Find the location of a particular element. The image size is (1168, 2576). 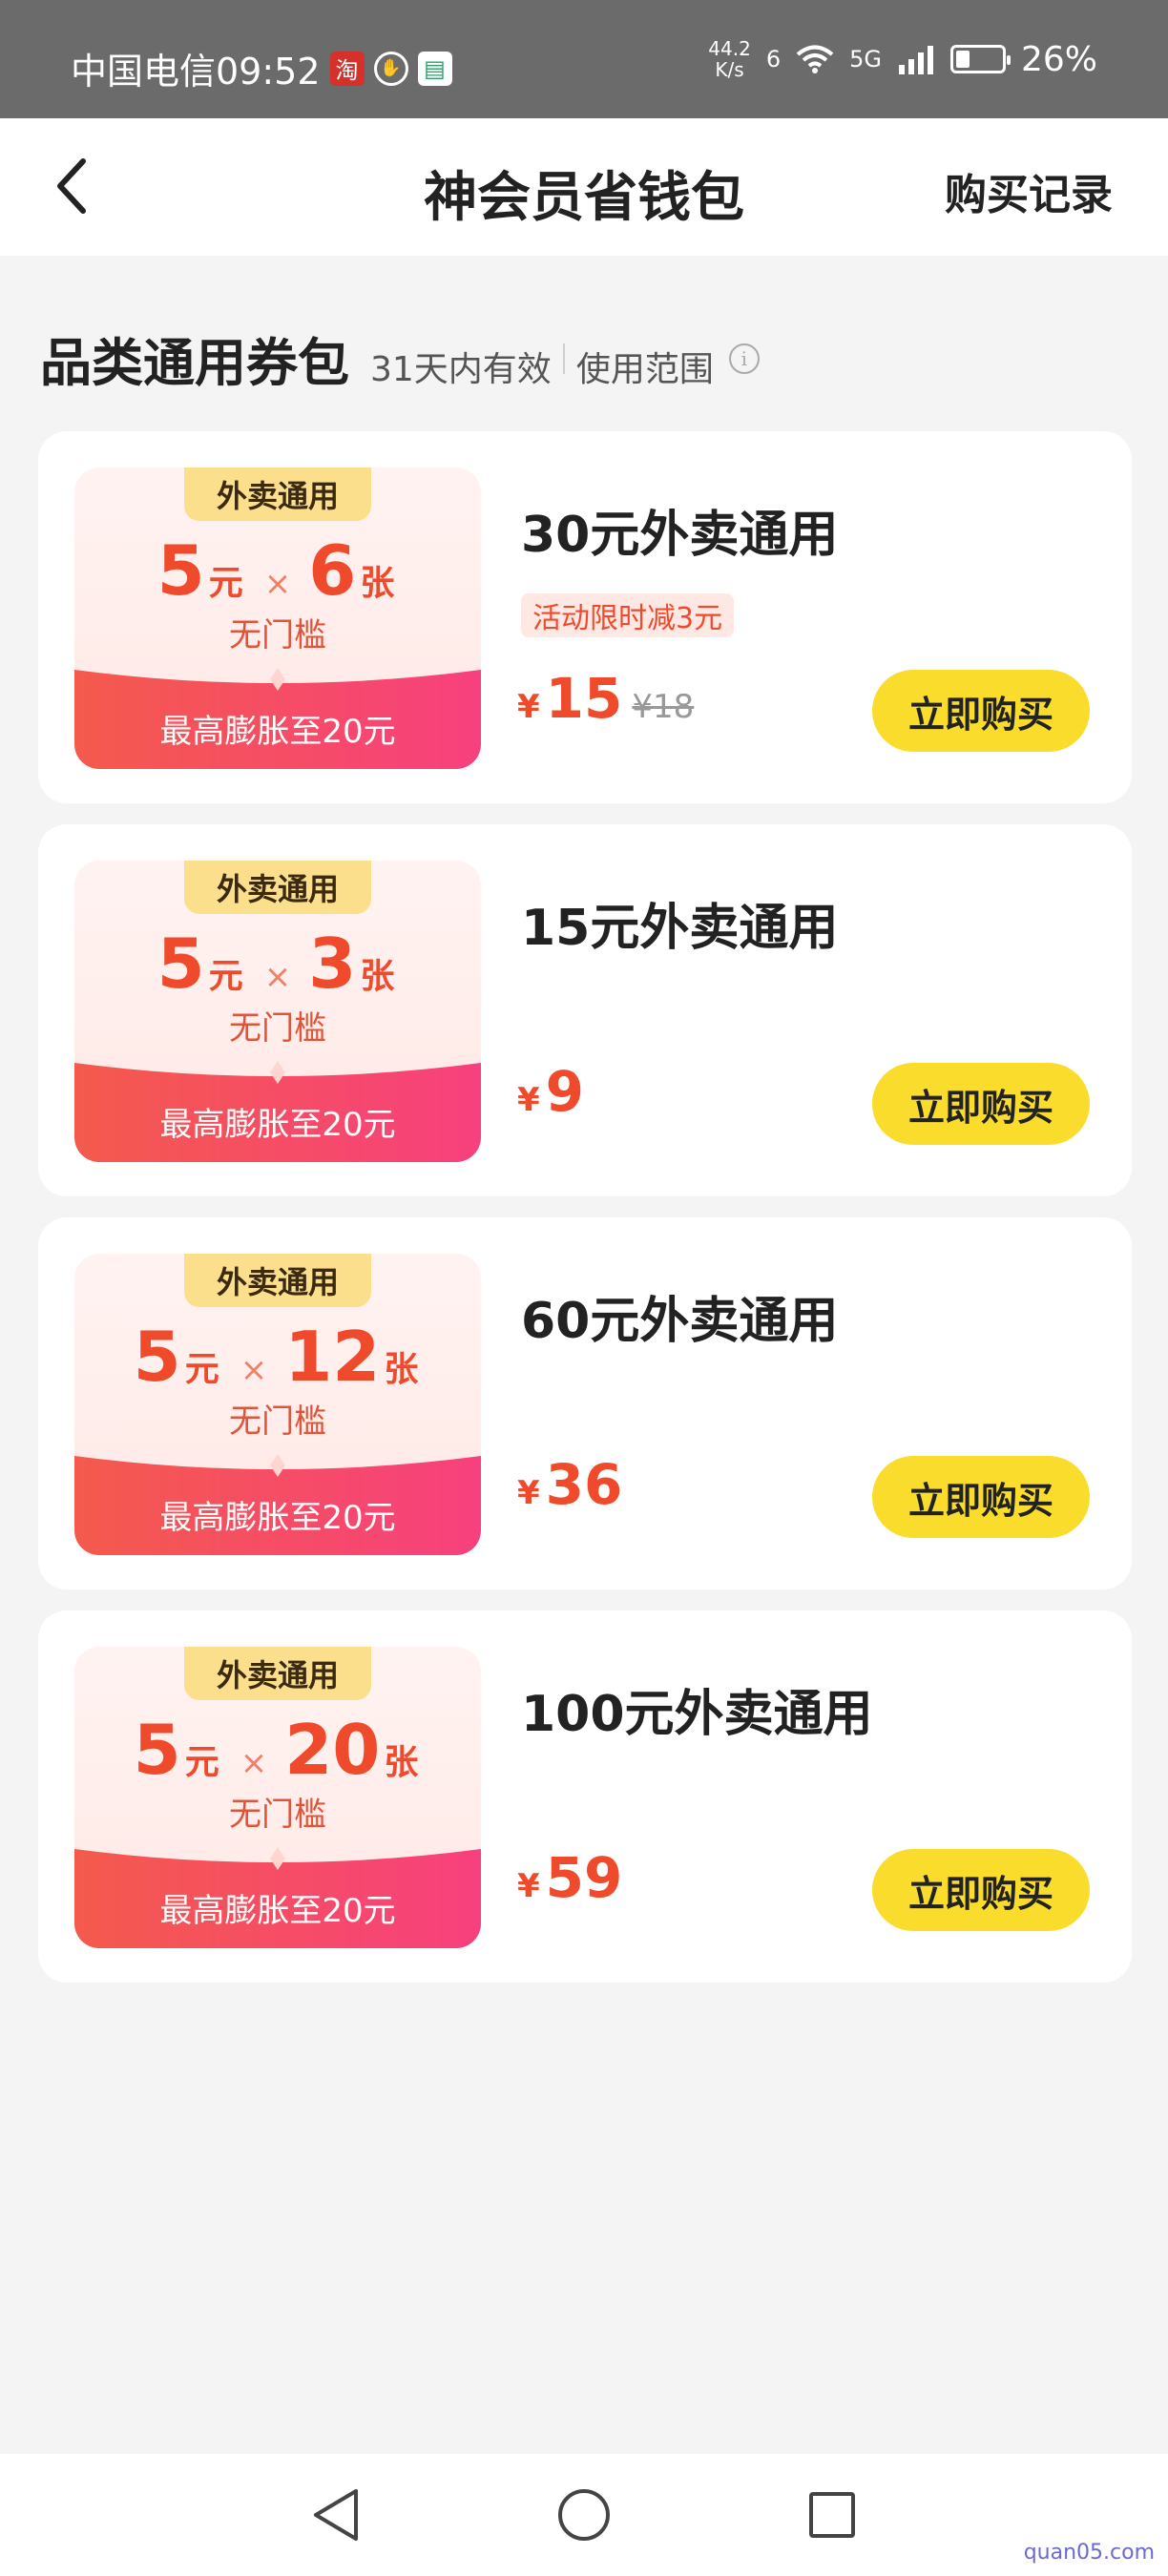

status-right: 44.2 K/s 6 5G 26% is located at coordinates (902, 59).